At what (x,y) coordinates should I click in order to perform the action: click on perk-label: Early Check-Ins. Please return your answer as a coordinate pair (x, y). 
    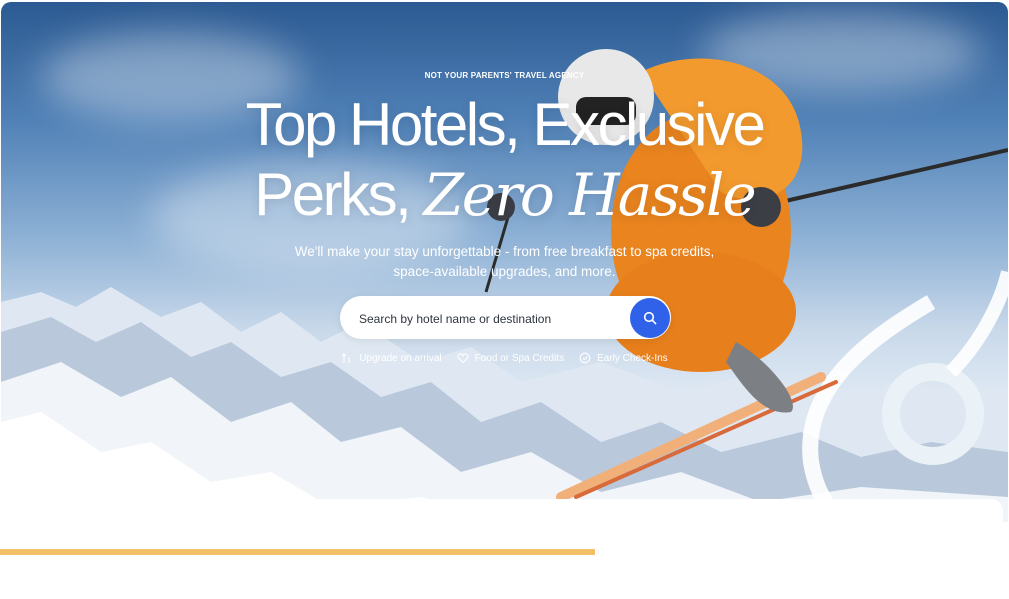
    Looking at the image, I should click on (632, 358).